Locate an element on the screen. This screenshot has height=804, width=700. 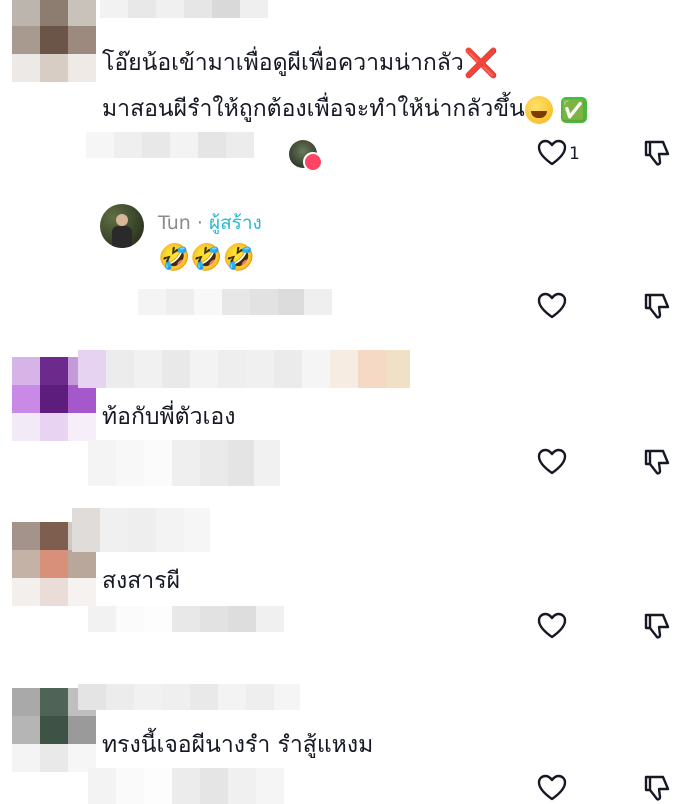
comment-text: 🤣🤣🤣 is located at coordinates (207, 258).